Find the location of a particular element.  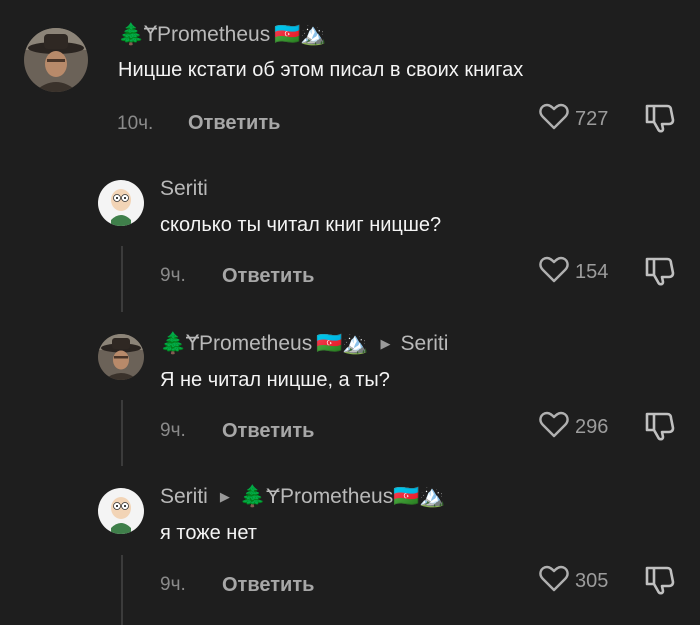

comment-author: 🌲Ɏ Prometheus 🇦🇿🏔️ is located at coordinates (222, 34).